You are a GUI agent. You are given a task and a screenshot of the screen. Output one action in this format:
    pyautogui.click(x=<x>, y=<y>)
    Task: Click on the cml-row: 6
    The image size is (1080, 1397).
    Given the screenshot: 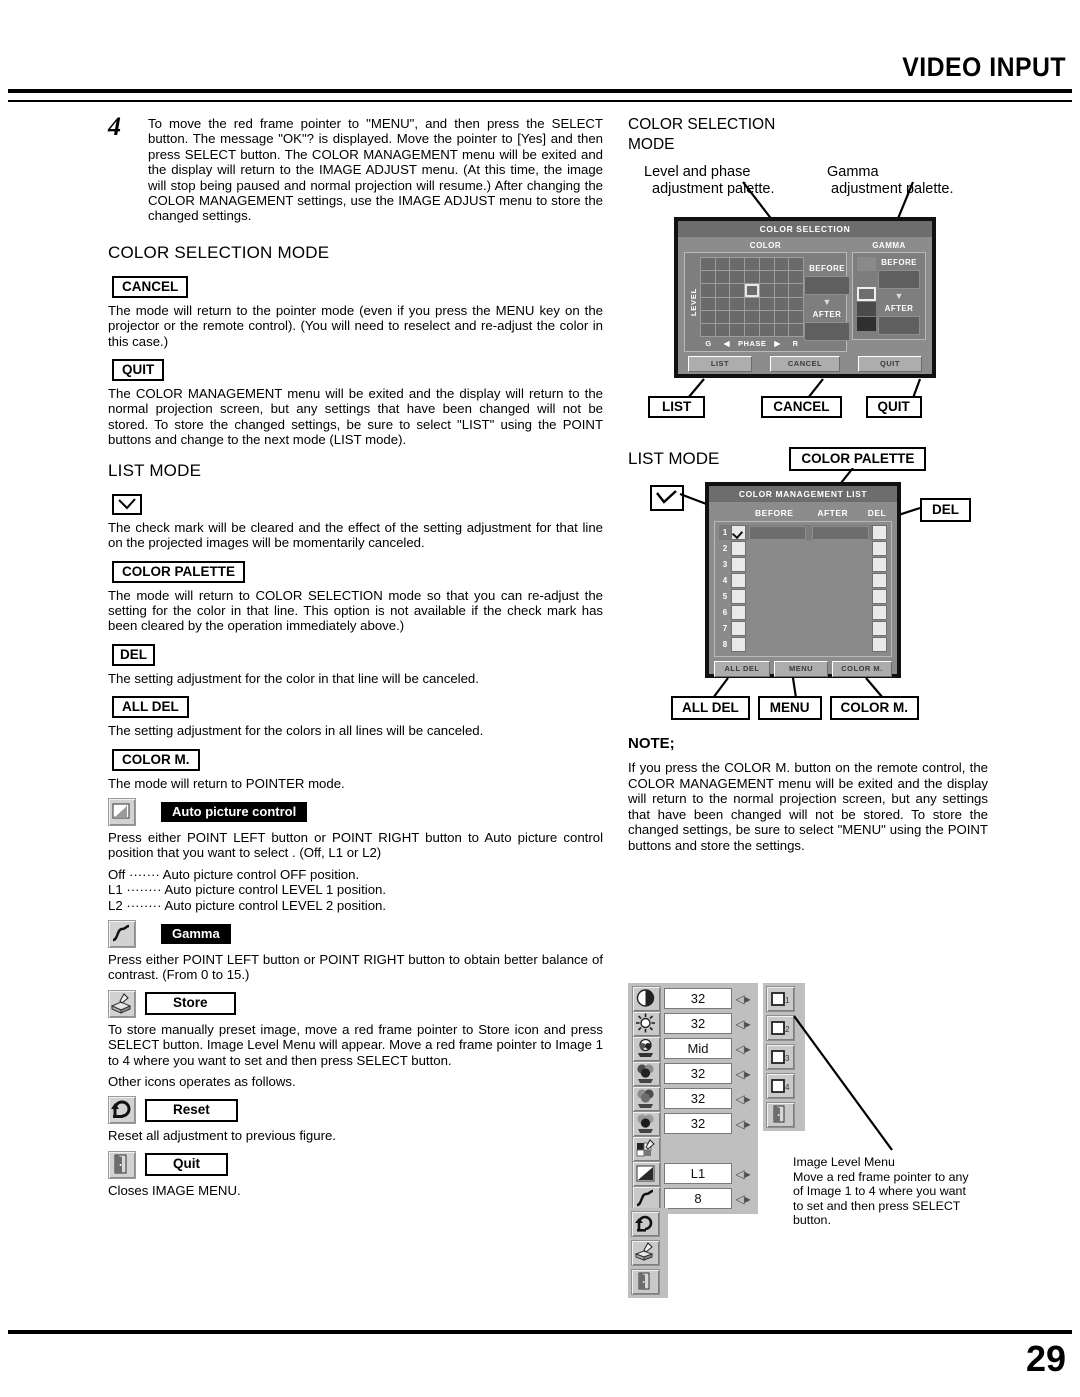 What is the action you would take?
    pyautogui.click(x=803, y=612)
    